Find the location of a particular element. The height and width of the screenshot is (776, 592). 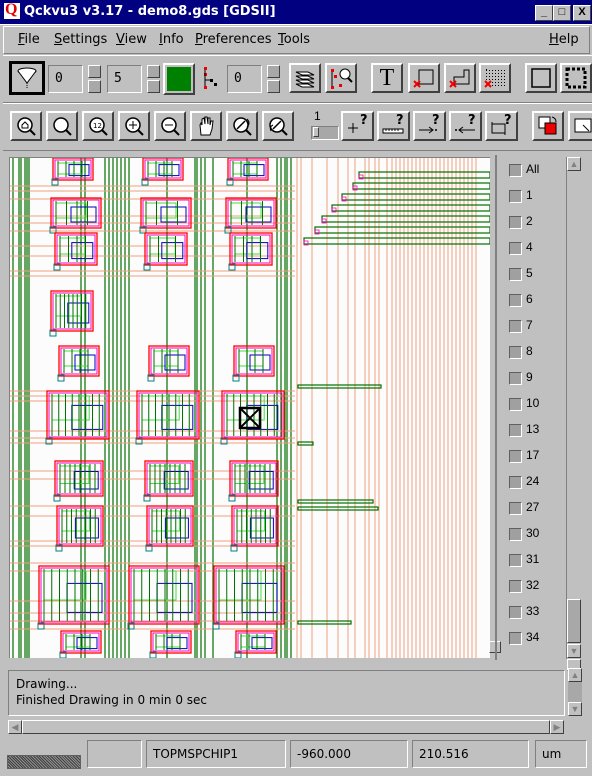

filter-button is located at coordinates (27, 78).